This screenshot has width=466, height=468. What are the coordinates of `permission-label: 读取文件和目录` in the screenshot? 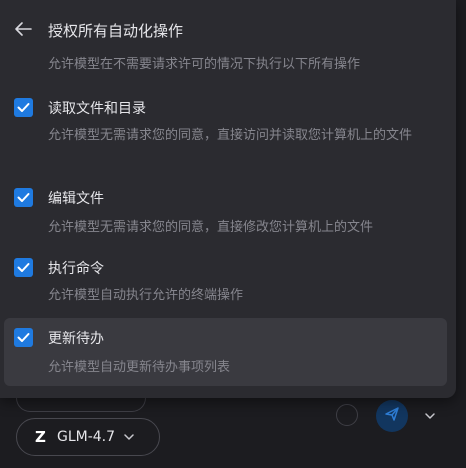 It's located at (97, 109).